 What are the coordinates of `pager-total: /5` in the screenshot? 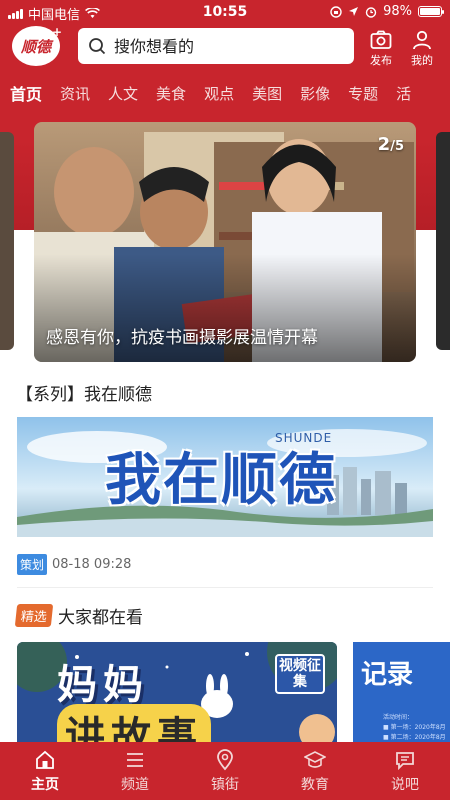 It's located at (397, 146).